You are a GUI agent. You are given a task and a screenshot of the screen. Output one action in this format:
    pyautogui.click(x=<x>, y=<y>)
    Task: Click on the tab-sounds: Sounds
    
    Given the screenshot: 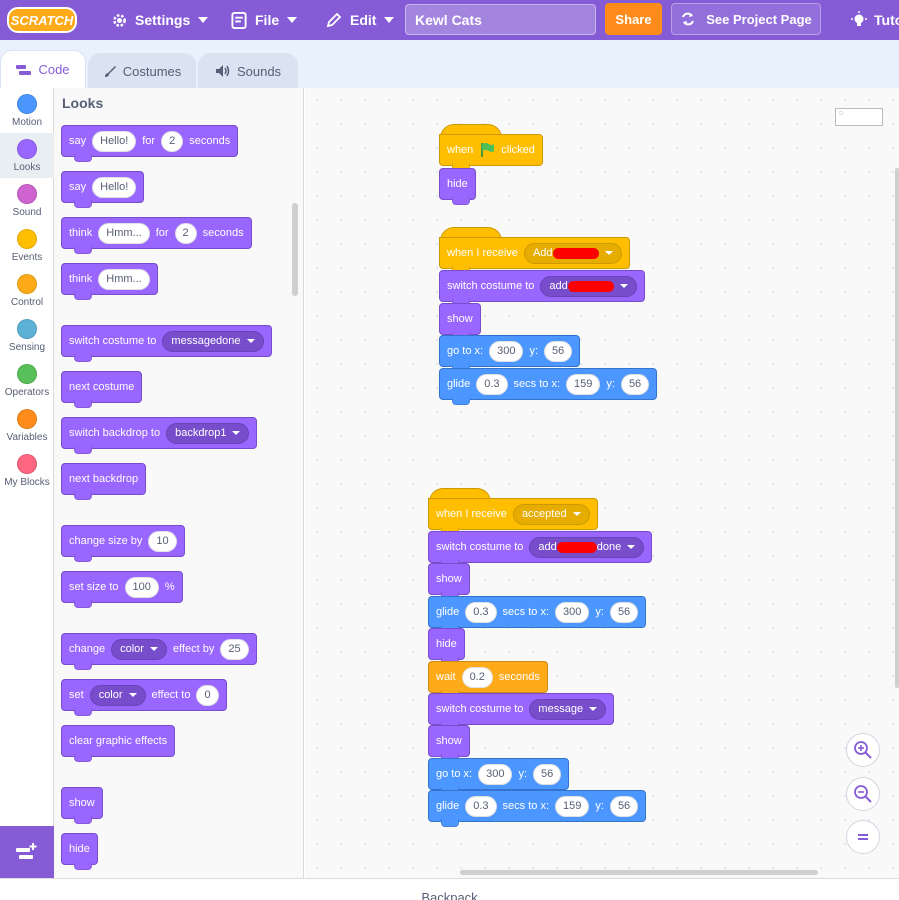 What is the action you would take?
    pyautogui.click(x=248, y=70)
    